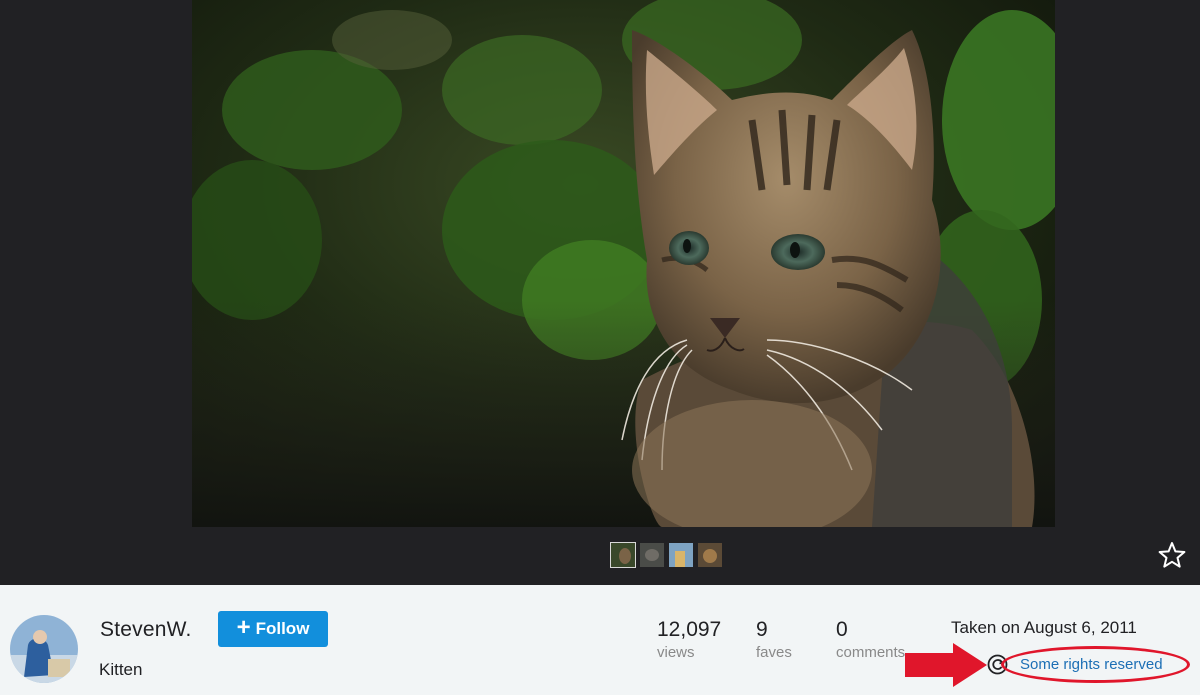 This screenshot has width=1200, height=695. What do you see at coordinates (871, 652) in the screenshot?
I see `comments-label: comments` at bounding box center [871, 652].